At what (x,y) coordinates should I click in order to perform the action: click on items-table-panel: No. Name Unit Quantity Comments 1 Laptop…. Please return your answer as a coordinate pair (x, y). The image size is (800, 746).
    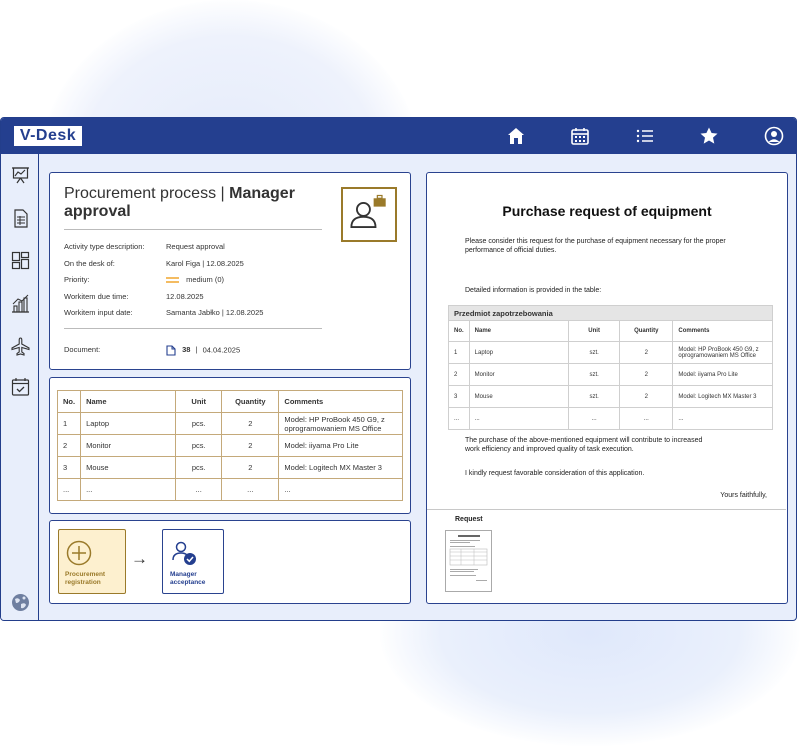
    Looking at the image, I should click on (230, 445).